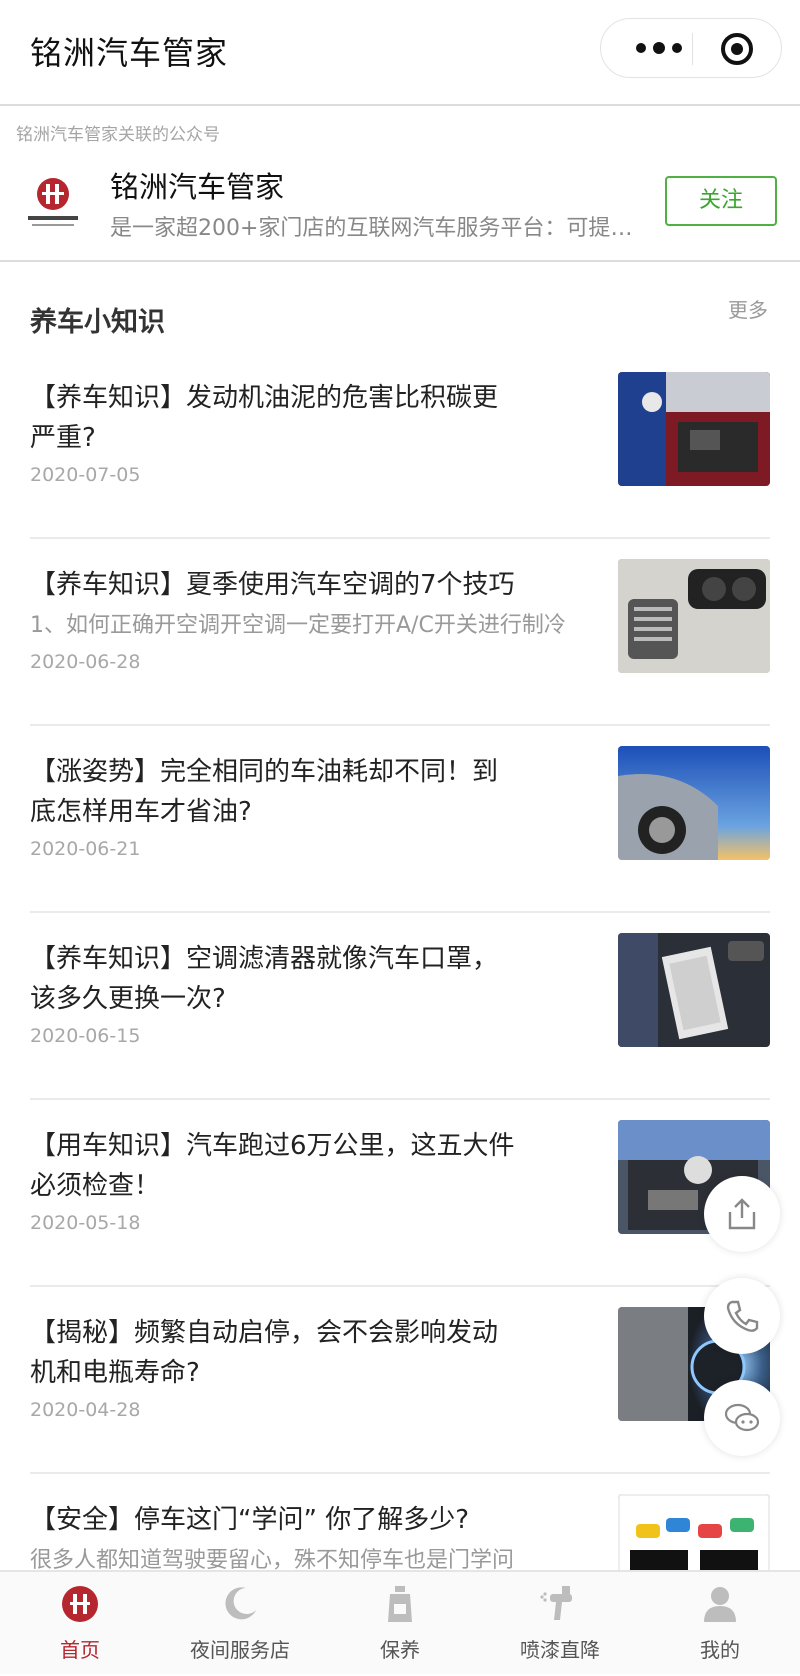 Image resolution: width=800 pixels, height=1676 pixels. What do you see at coordinates (63, 438) in the screenshot?
I see `article-title-line2: 严重?` at bounding box center [63, 438].